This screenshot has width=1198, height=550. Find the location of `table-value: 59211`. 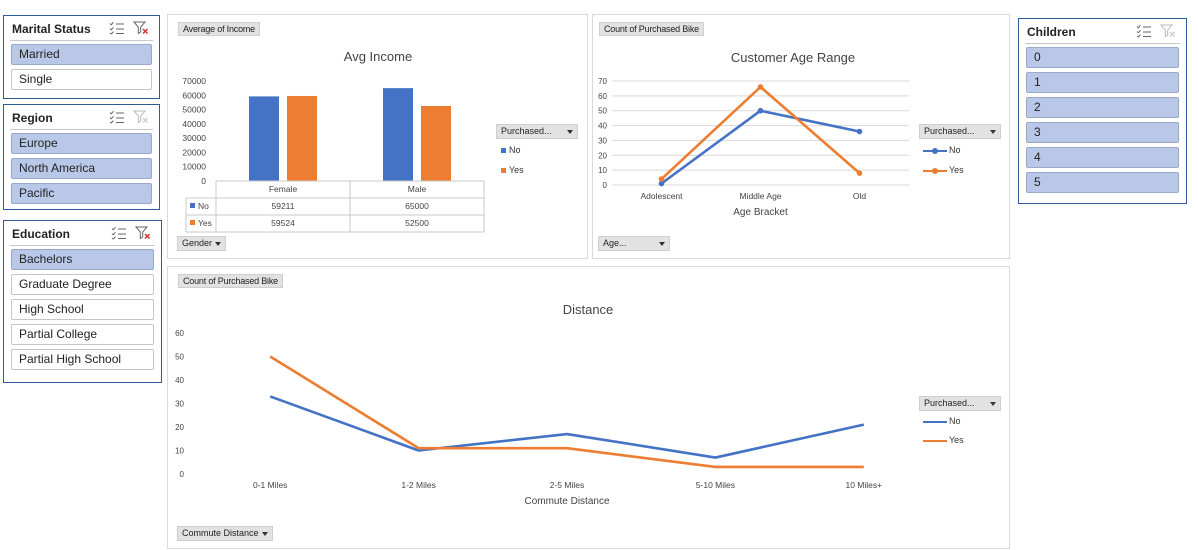

table-value: 59211 is located at coordinates (282, 206).